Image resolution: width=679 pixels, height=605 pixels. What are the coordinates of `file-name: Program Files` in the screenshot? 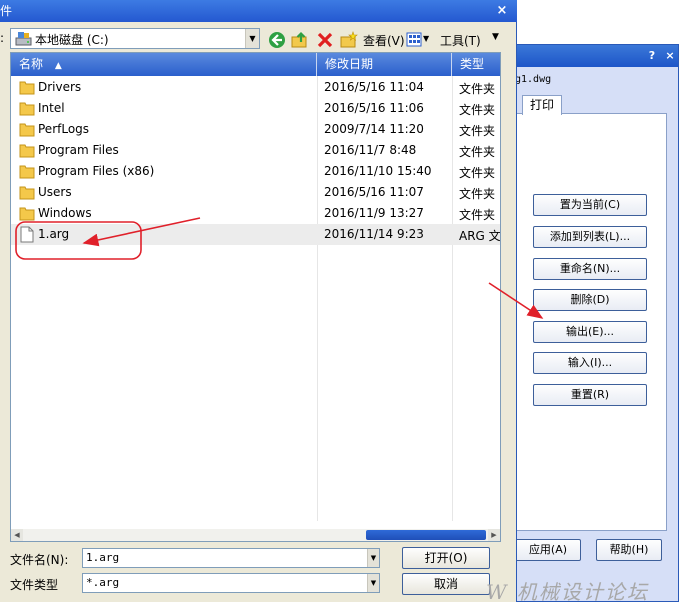 It's located at (78, 150).